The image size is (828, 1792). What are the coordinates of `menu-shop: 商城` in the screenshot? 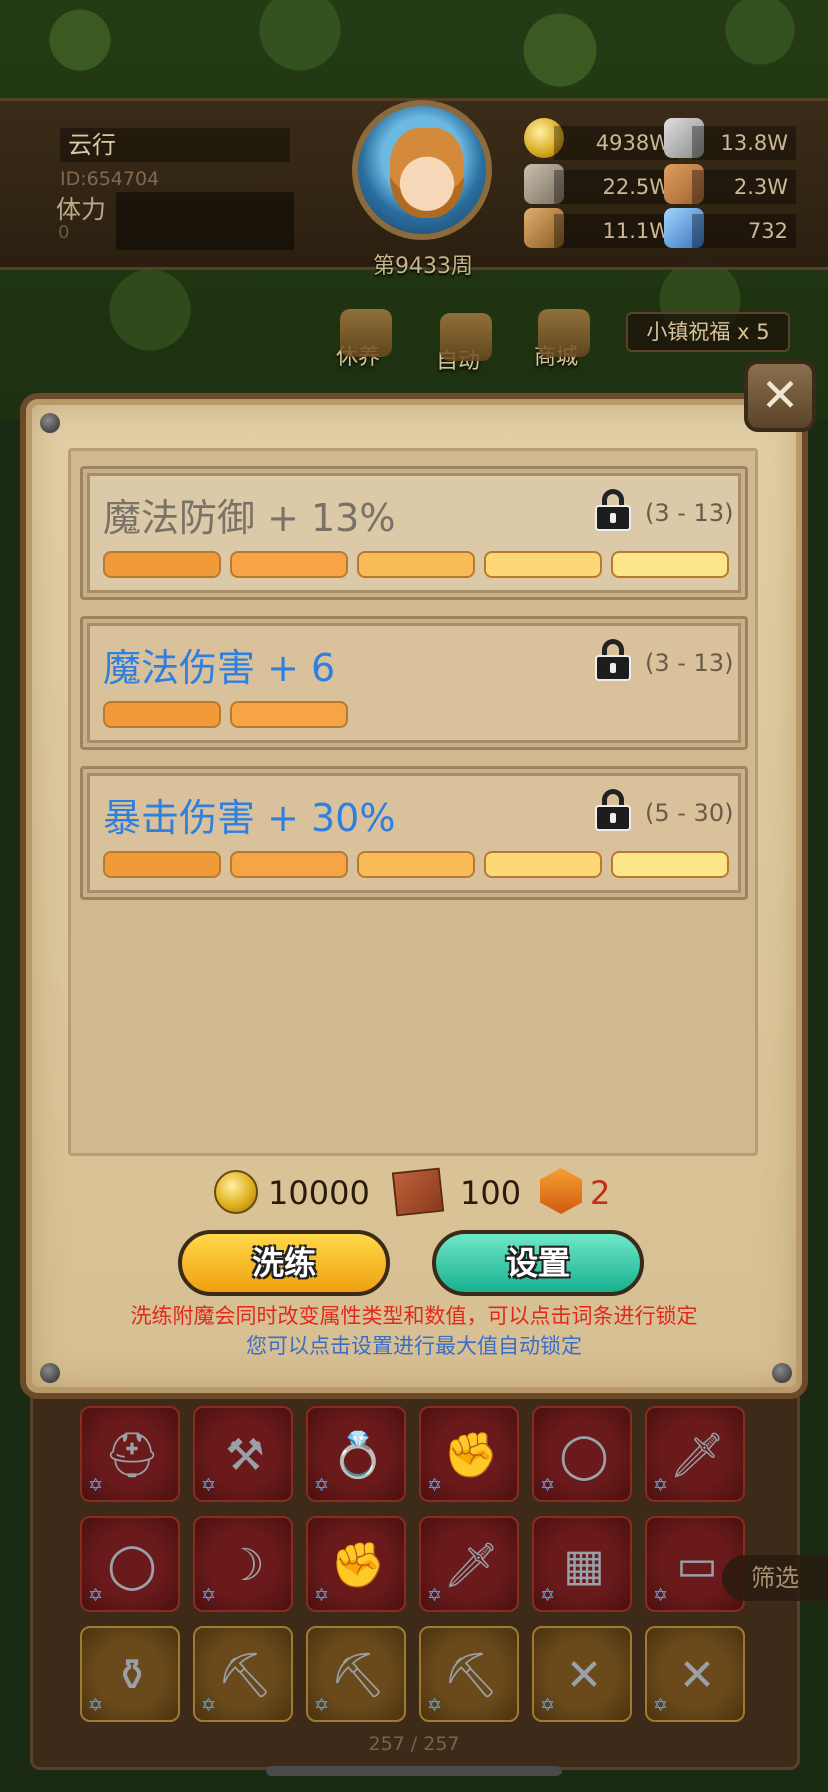 It's located at (562, 340).